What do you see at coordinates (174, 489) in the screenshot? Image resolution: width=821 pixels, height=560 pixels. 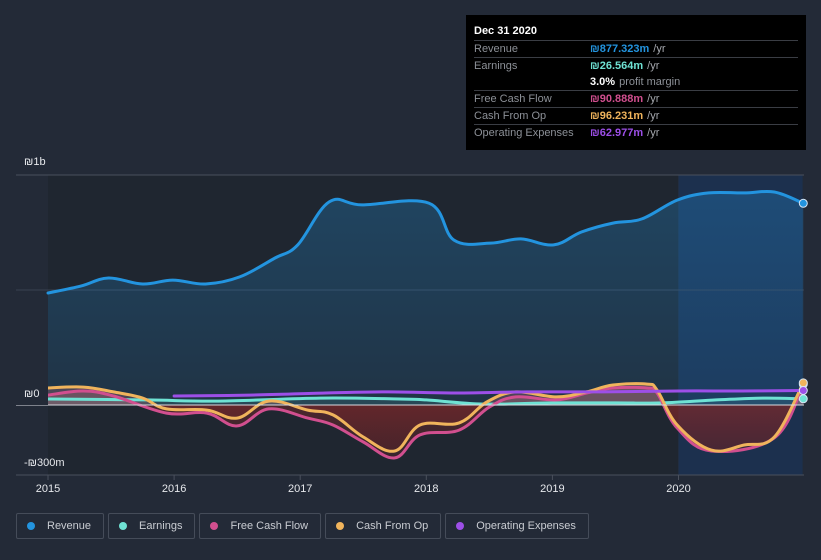 I see `x-tick-label: 2016` at bounding box center [174, 489].